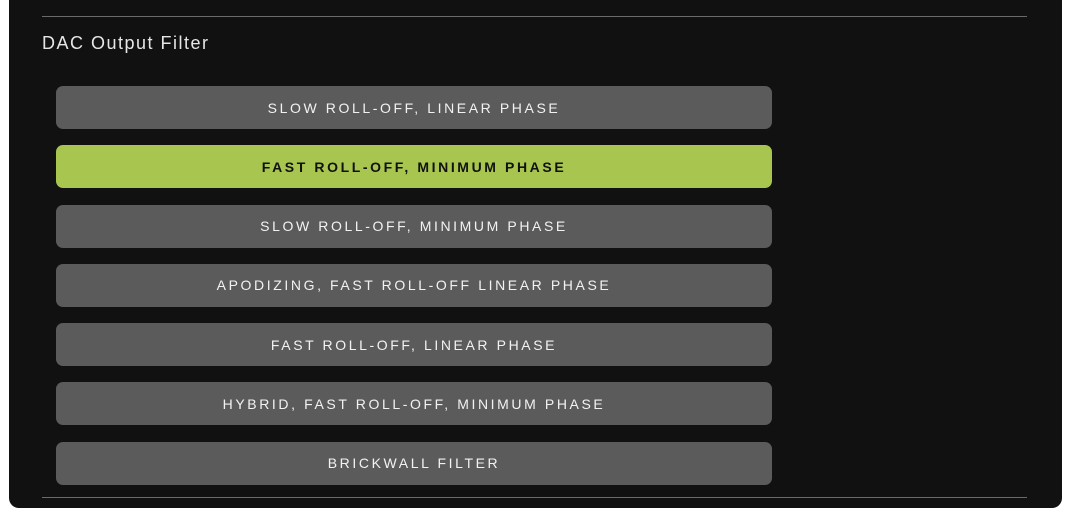  What do you see at coordinates (414, 404) in the screenshot?
I see `filter-option-hybrid-fast-rolloff-minimum-phase: HYBRID, FAST ROLL-OFF, MINIMUM PHASE` at bounding box center [414, 404].